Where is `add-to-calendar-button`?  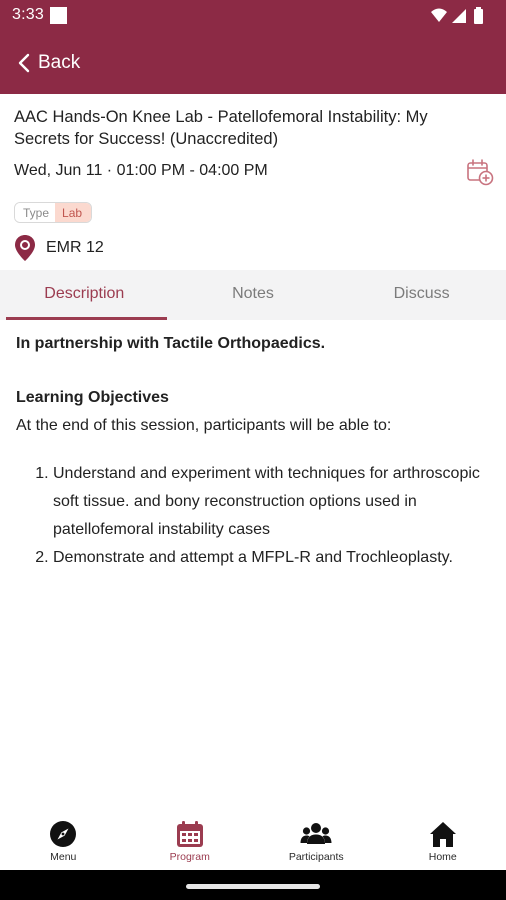 add-to-calendar-button is located at coordinates (480, 172).